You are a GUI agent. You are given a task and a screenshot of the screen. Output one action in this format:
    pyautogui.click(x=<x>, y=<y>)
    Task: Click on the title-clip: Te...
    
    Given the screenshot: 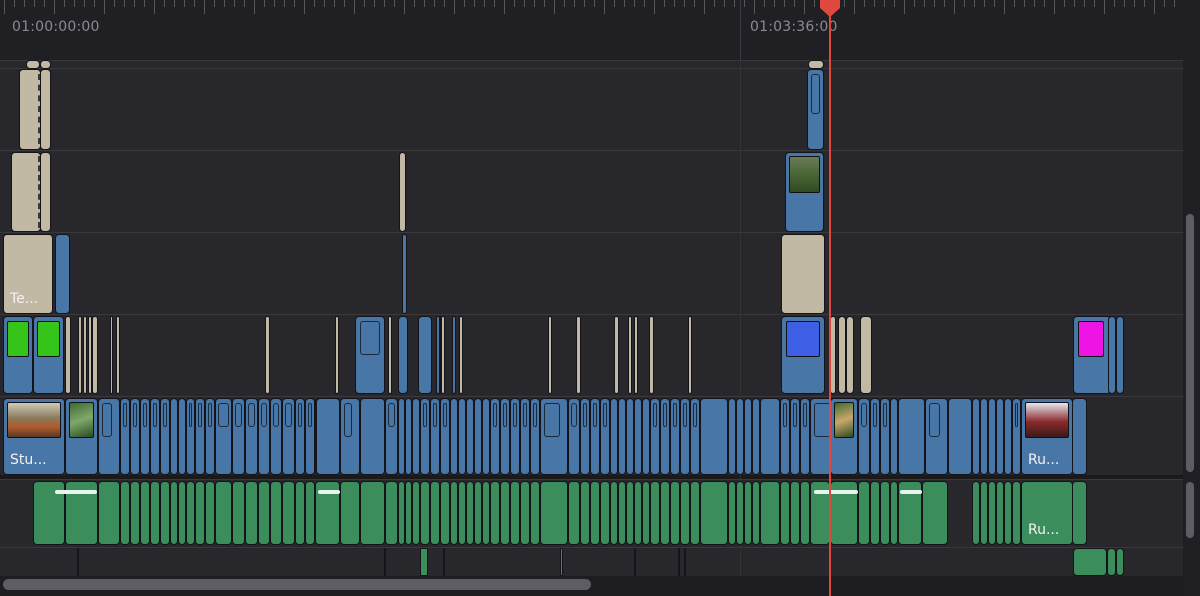 What is the action you would take?
    pyautogui.click(x=28, y=274)
    